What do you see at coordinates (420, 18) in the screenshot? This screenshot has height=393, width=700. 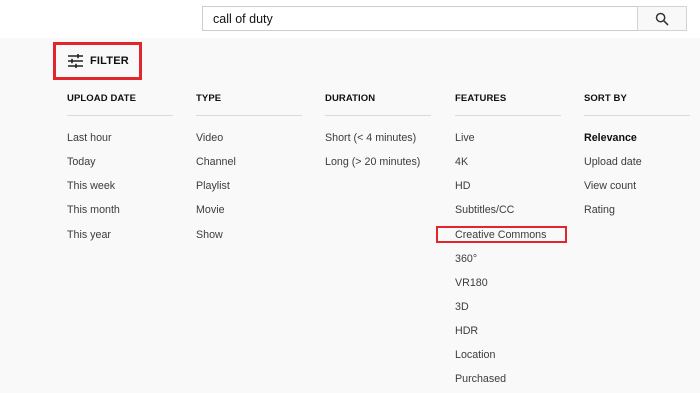 I see `search-input` at bounding box center [420, 18].